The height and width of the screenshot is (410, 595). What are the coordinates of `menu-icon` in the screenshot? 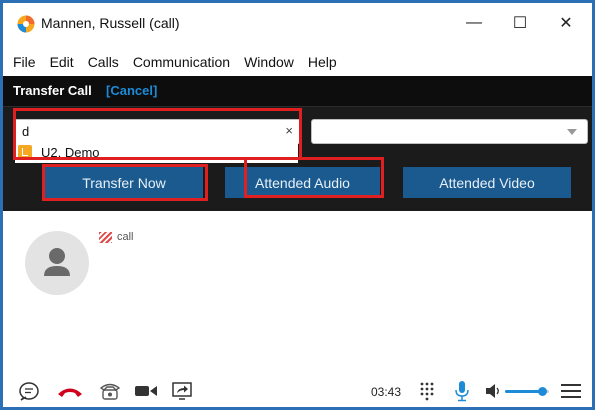 It's located at (571, 391).